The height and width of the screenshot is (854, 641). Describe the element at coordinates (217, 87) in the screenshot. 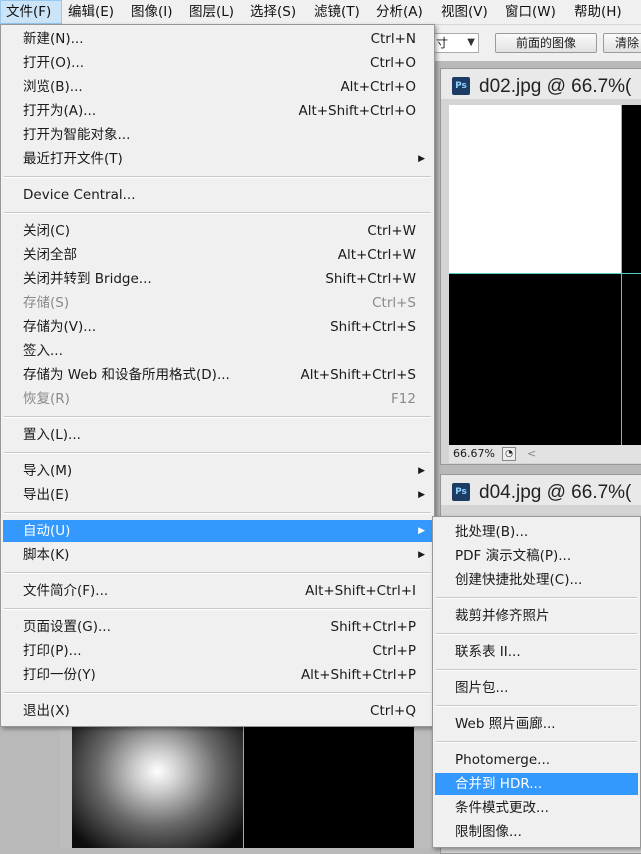

I see `file_menu-item-2: 浏览(B)... Alt+Ctrl+O` at that location.